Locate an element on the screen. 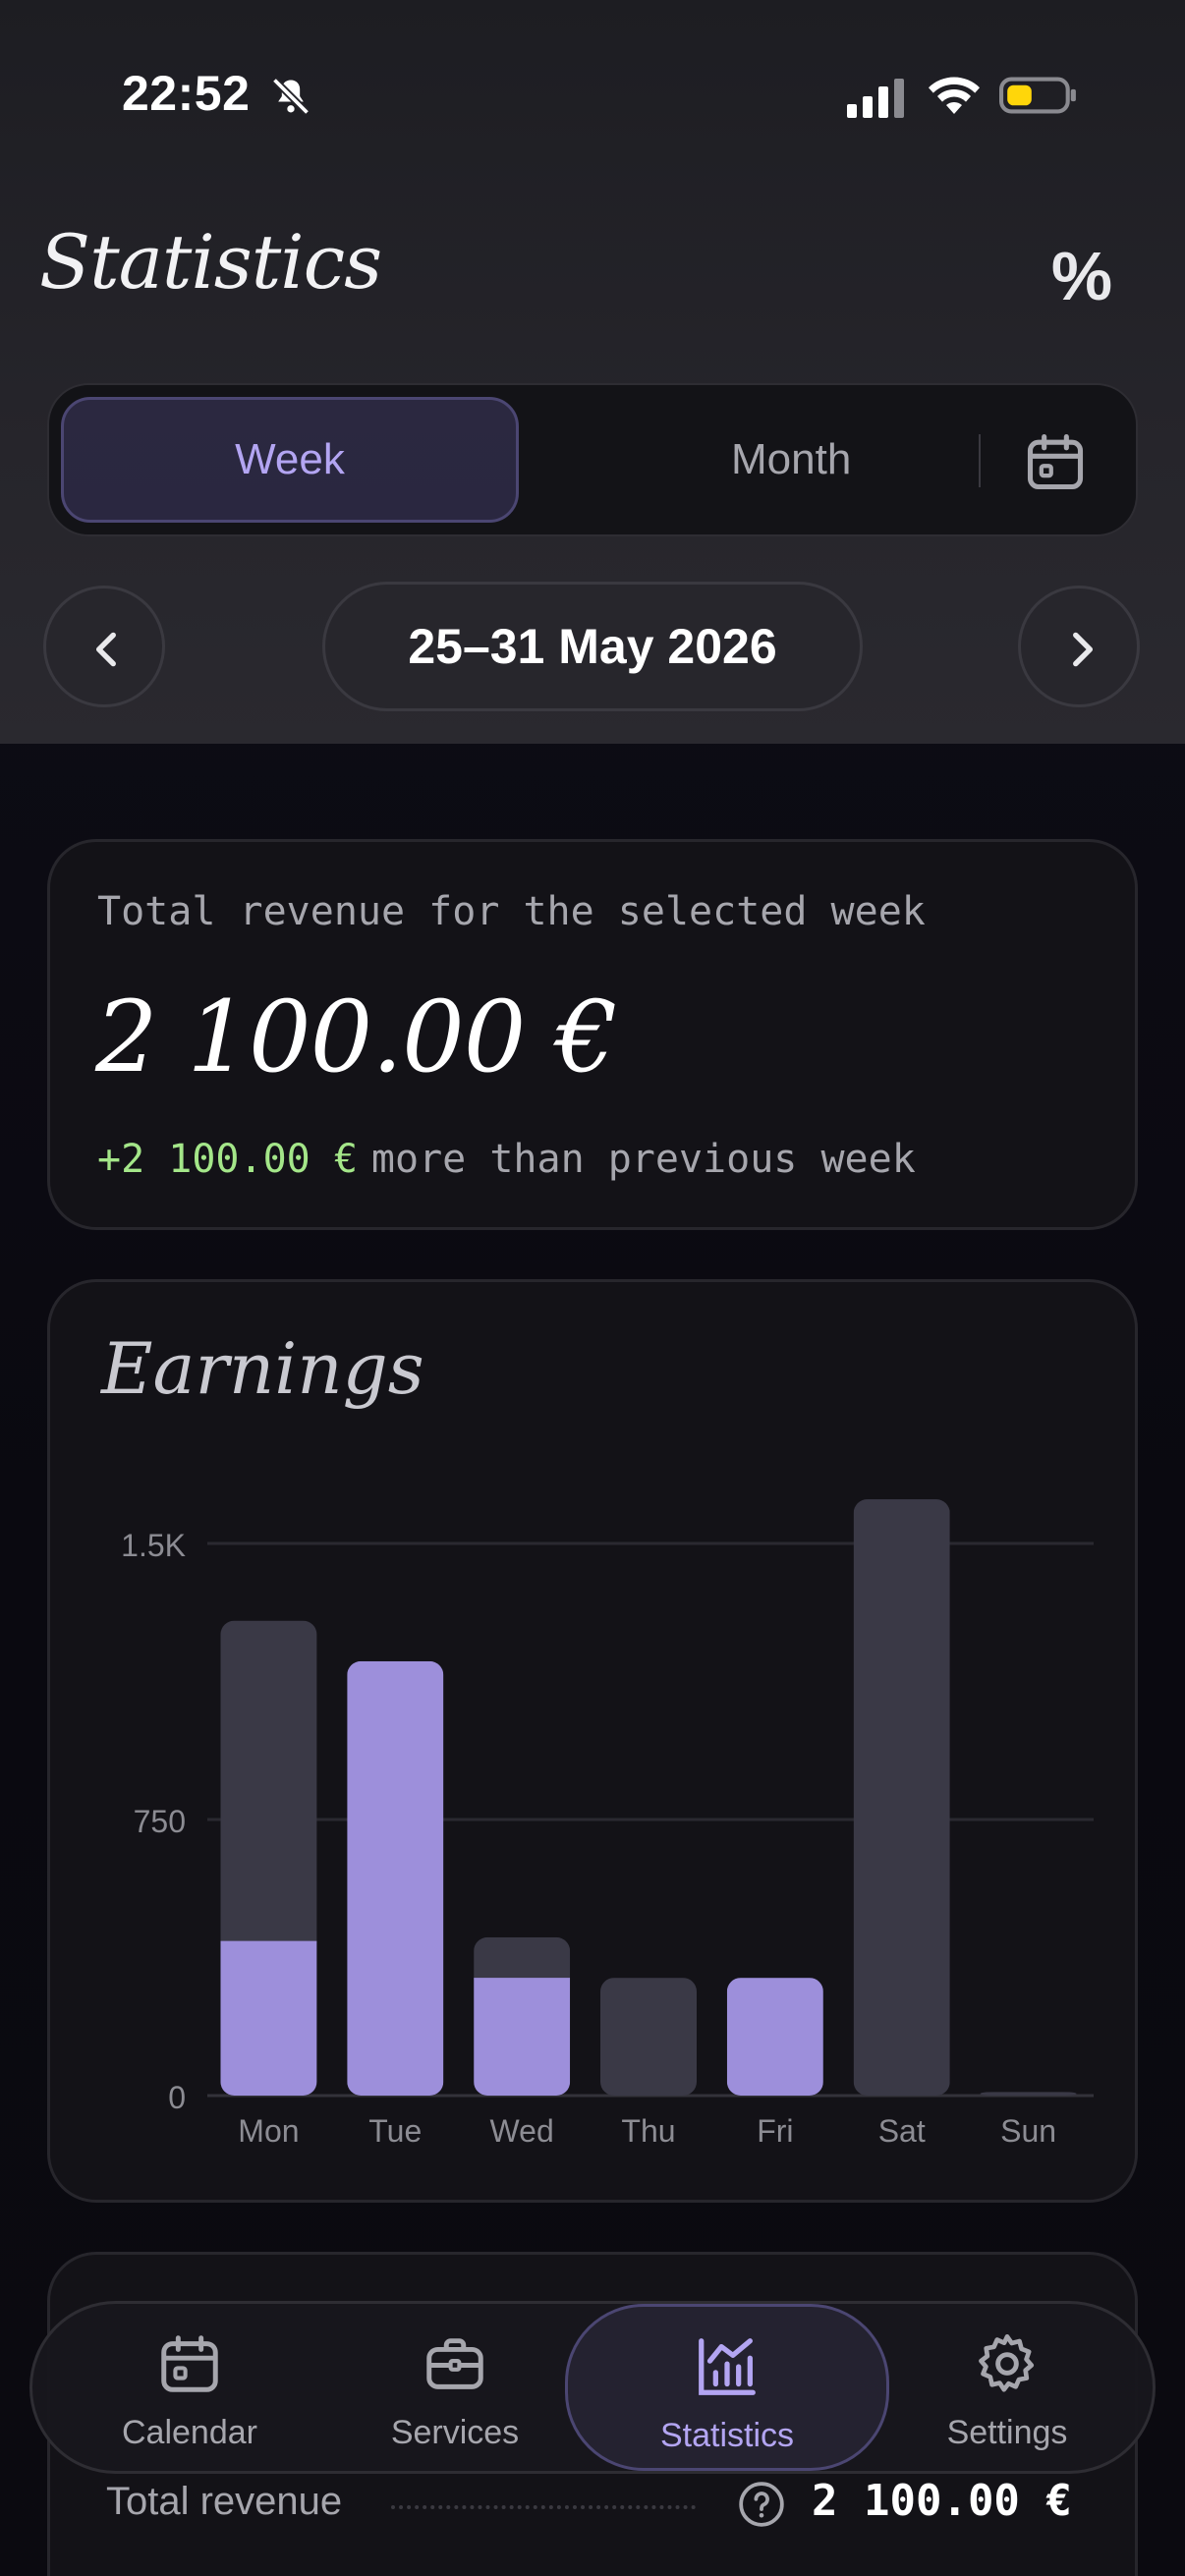 Image resolution: width=1185 pixels, height=2576 pixels. tab-services: Services is located at coordinates (455, 2387).